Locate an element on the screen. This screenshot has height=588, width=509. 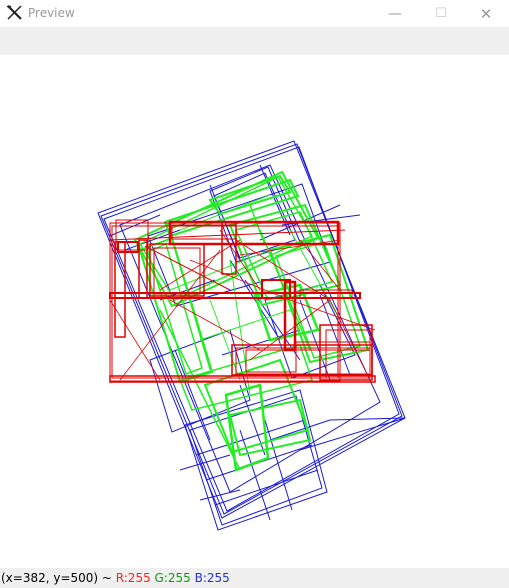
window-title: Preview is located at coordinates (51, 13).